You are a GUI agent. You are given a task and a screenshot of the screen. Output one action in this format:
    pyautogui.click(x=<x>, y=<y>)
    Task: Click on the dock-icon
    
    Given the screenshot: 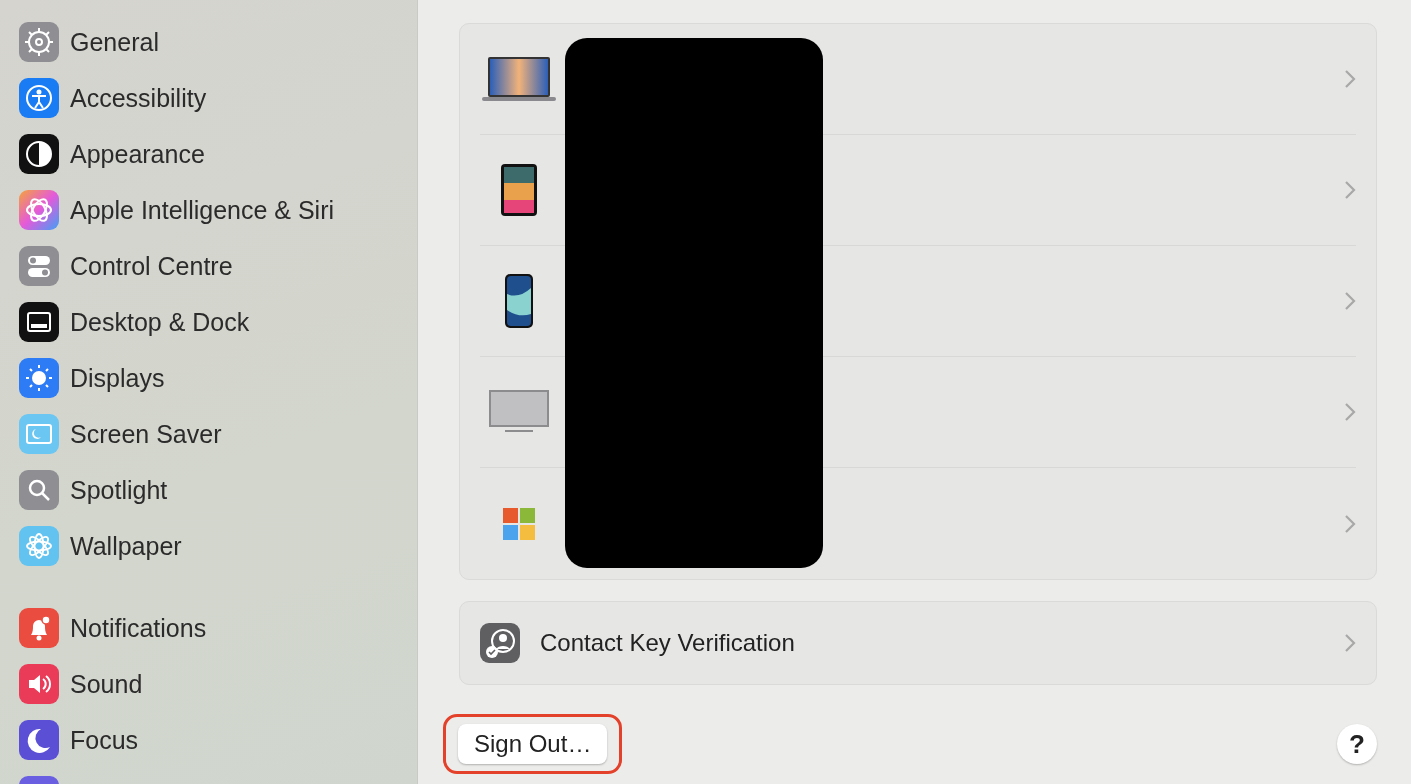 What is the action you would take?
    pyautogui.click(x=39, y=322)
    